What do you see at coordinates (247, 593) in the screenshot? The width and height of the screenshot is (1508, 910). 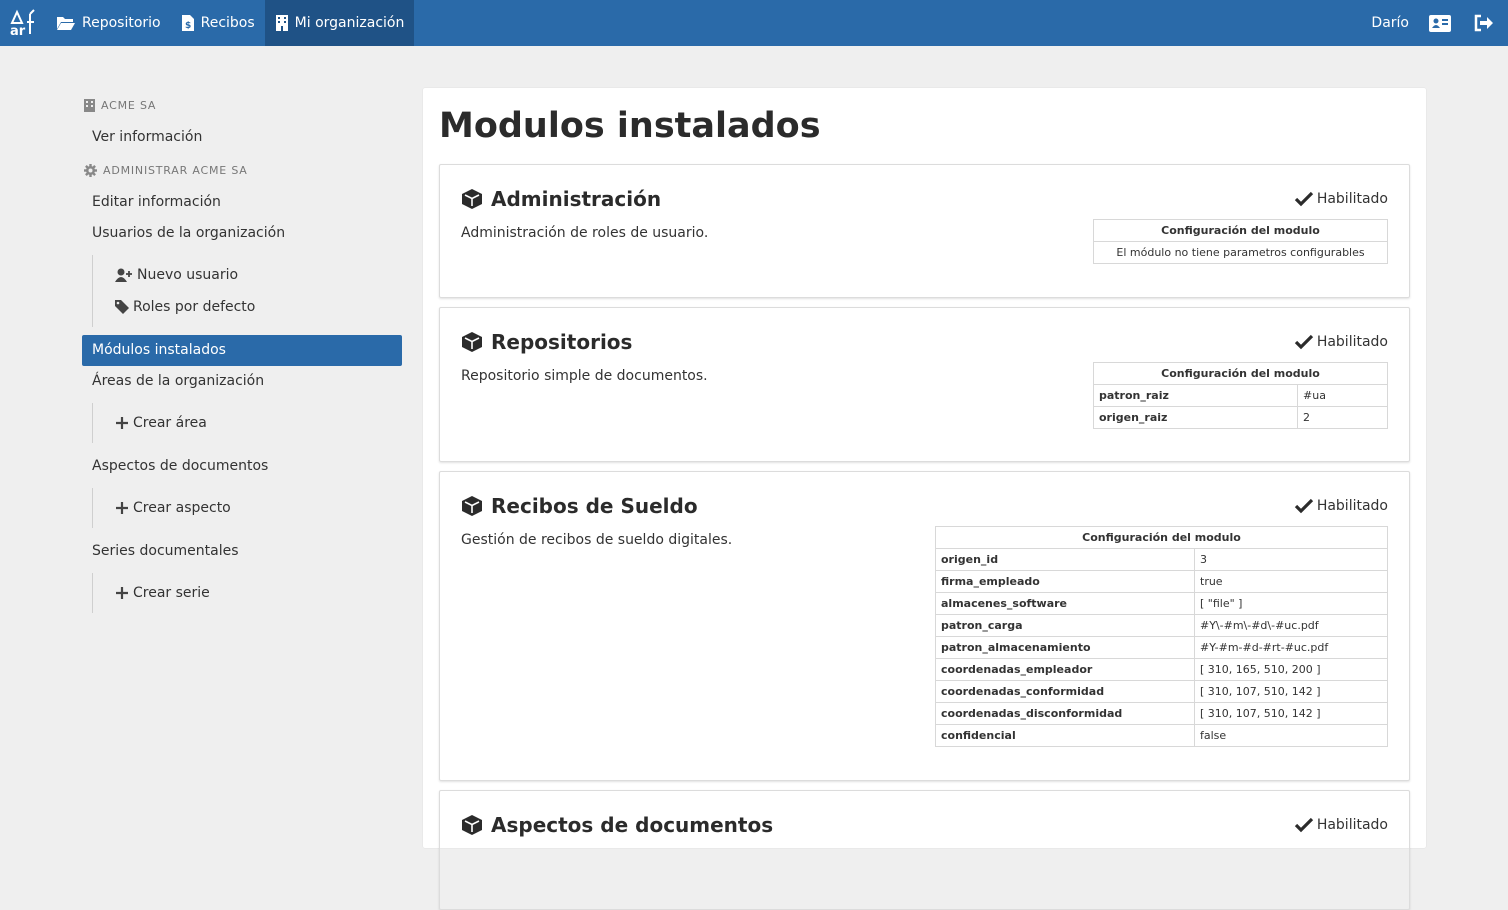 I see `sidebar-item-crear-serie: Crear serie` at bounding box center [247, 593].